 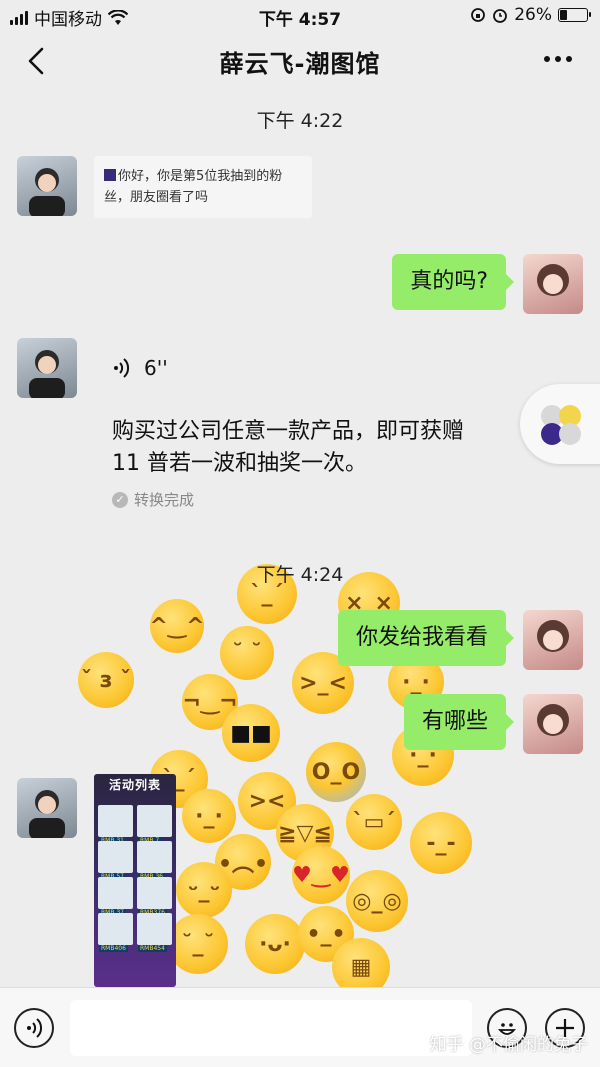 I want to click on input-bar: 知乎 @不偷闲的兔子, so click(x=300, y=1027).